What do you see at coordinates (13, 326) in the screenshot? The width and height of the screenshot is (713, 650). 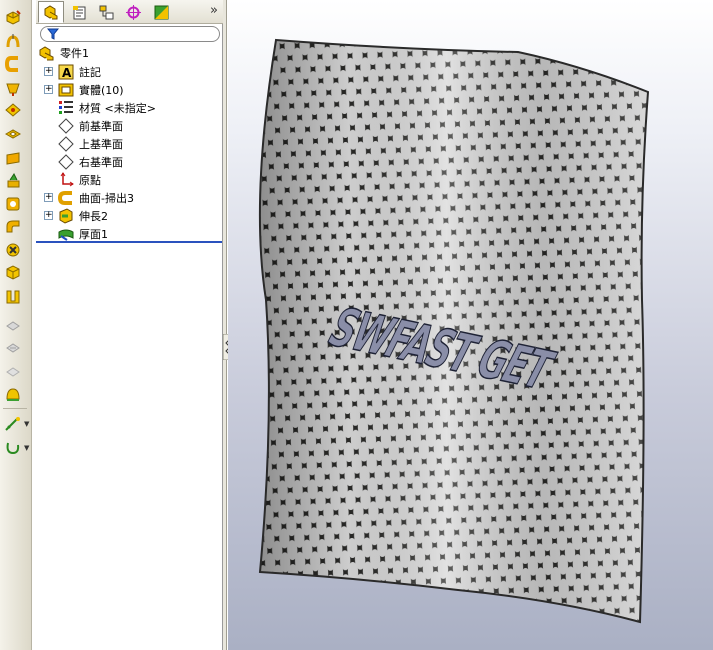 I see `draft-icon` at bounding box center [13, 326].